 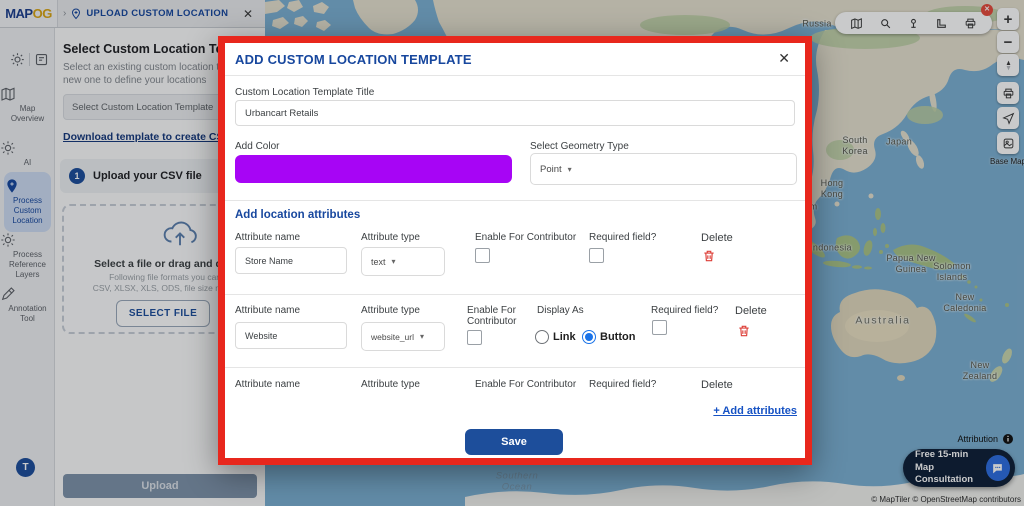 What do you see at coordinates (27, 305) in the screenshot?
I see `sidebar-item-annotation-tool: Annotation Tool` at bounding box center [27, 305].